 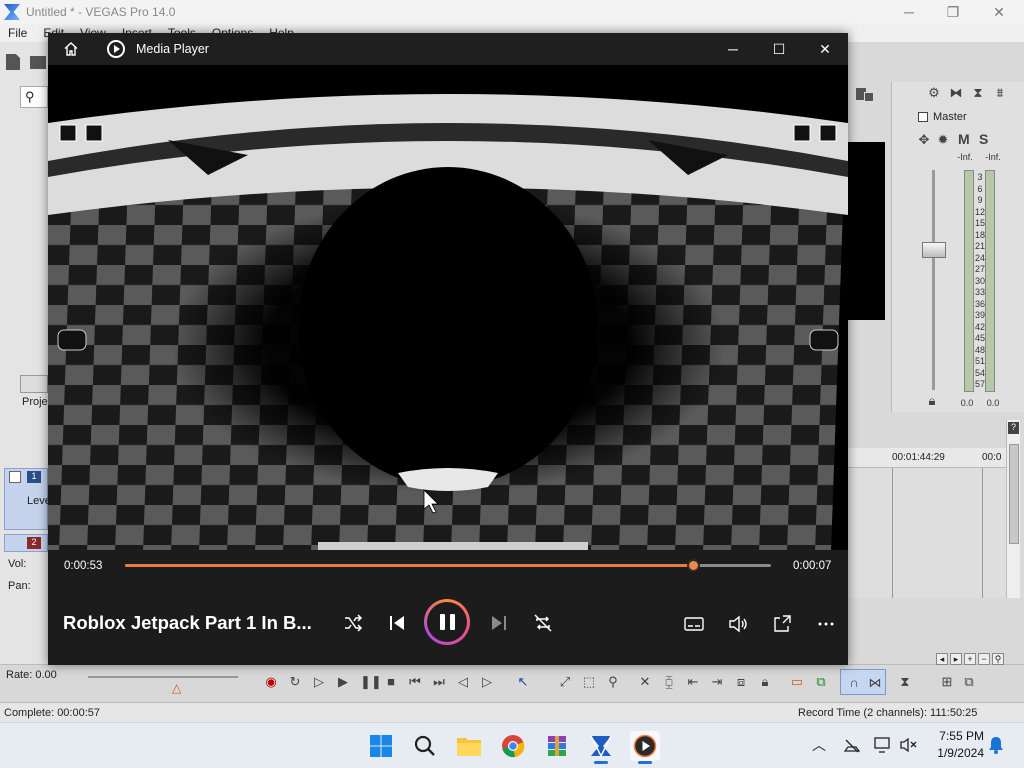 I want to click on player-close-button: ✕, so click(x=825, y=49).